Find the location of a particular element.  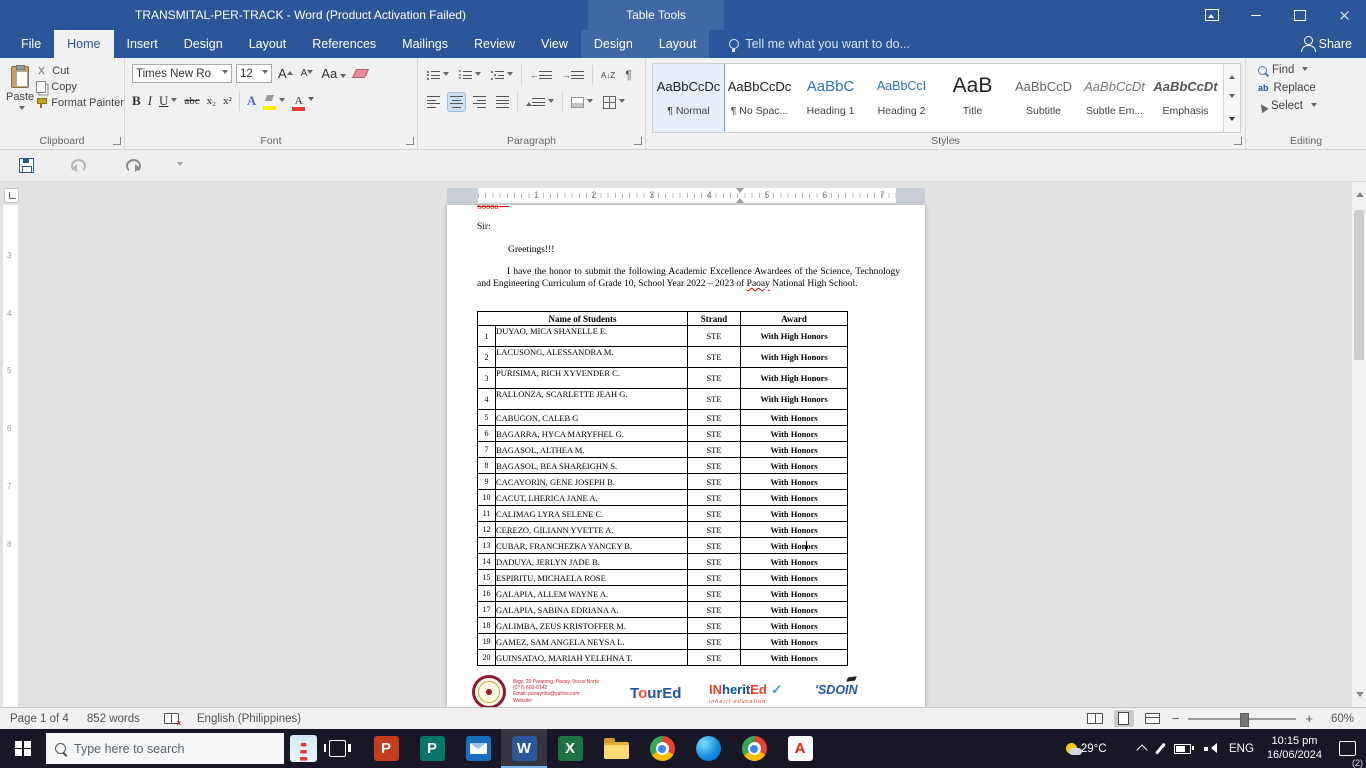

grow-font-button: A is located at coordinates (285, 73).